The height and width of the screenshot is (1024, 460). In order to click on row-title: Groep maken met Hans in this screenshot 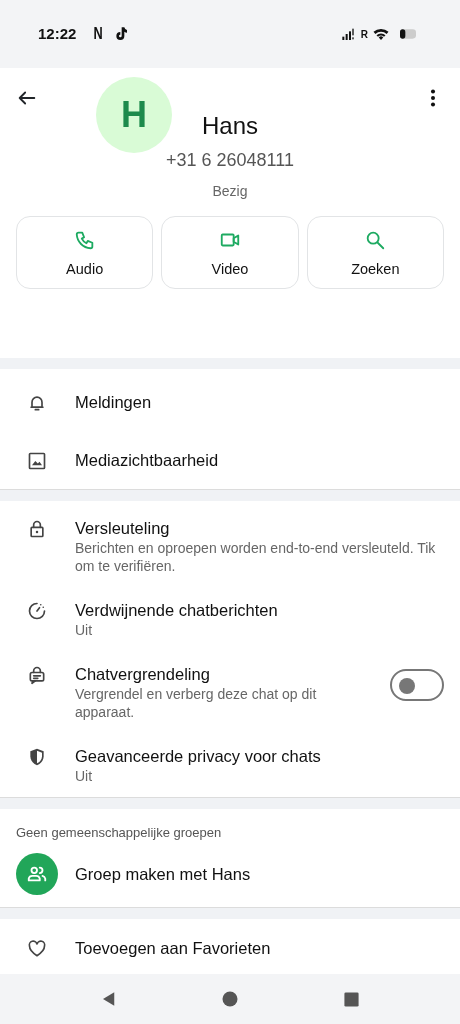, I will do `click(163, 874)`.